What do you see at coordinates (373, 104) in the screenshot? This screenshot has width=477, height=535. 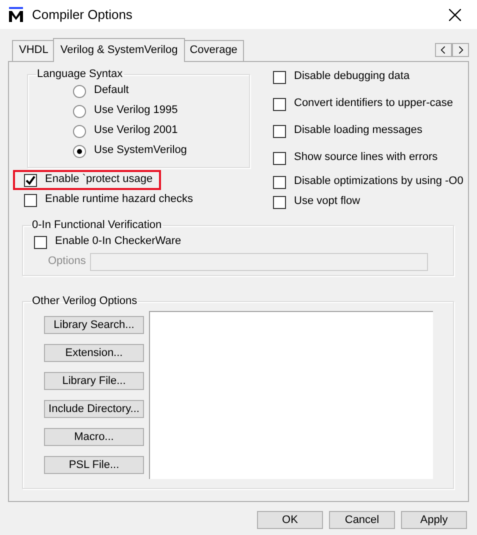 I see `checkbox-label: Convert identifiers to upper-case` at bounding box center [373, 104].